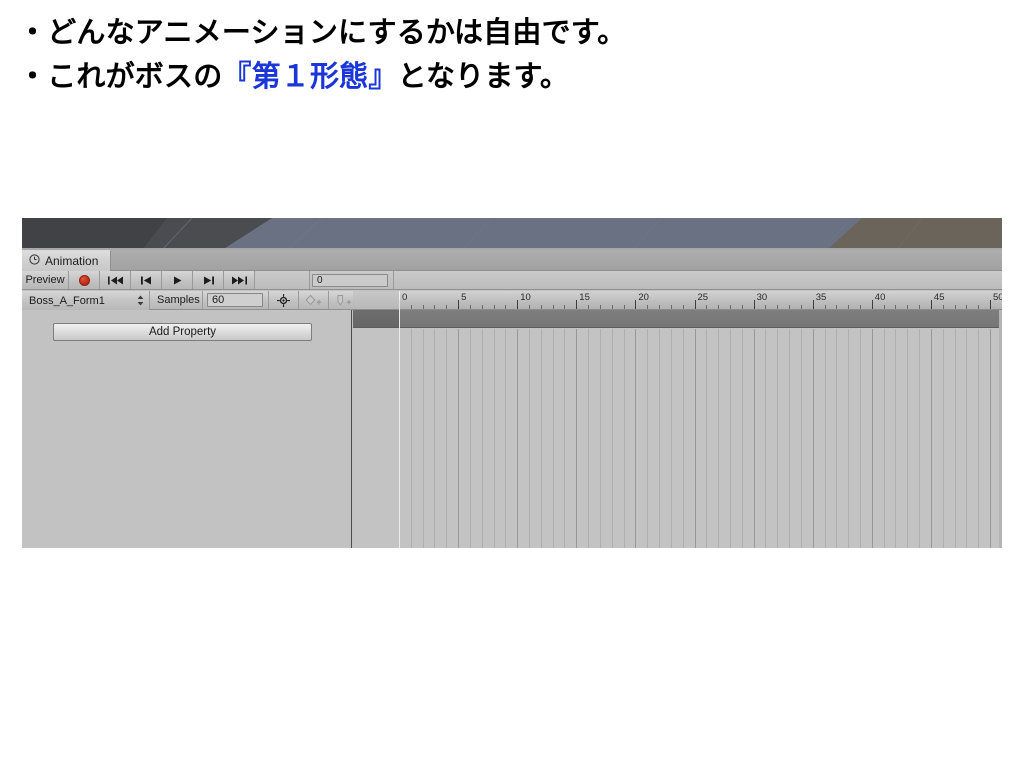 The image size is (1024, 768). I want to click on tab-animation-label: Animation, so click(72, 261).